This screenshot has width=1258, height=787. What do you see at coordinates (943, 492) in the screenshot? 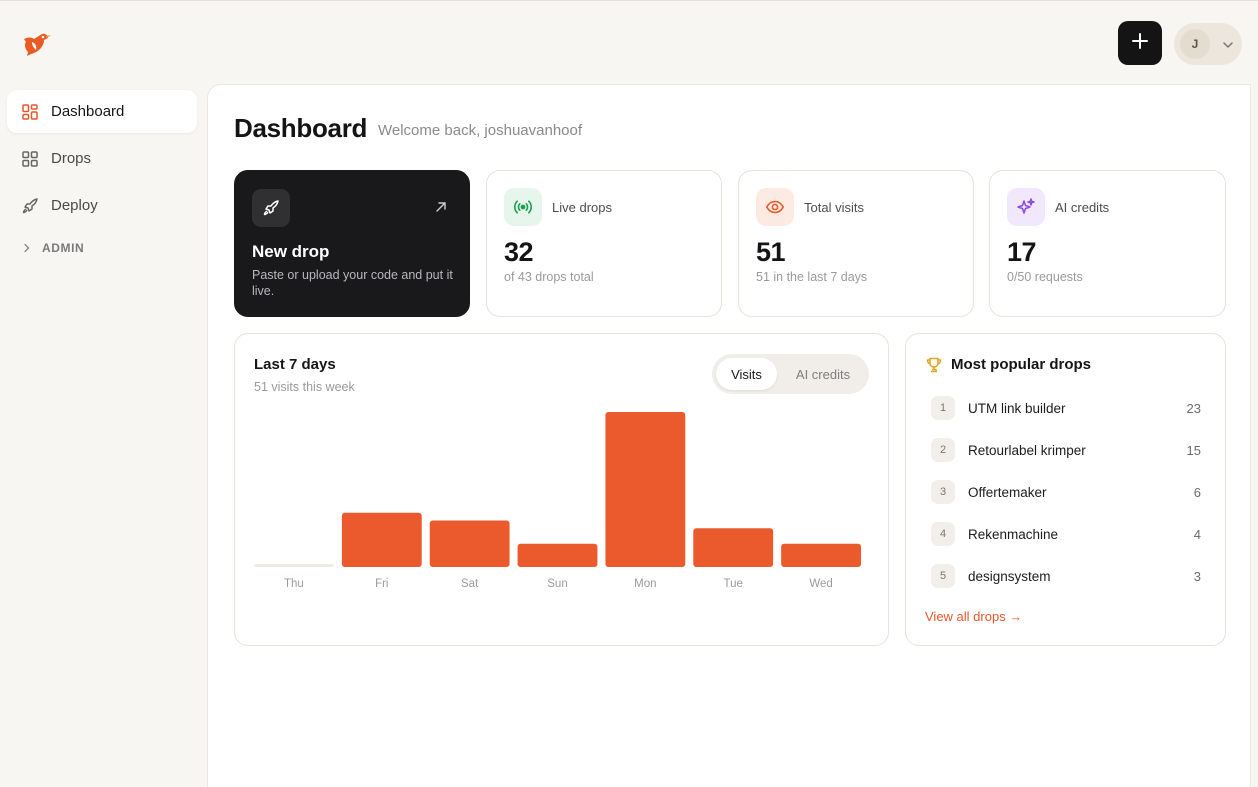
I see `rank-badge: 3` at bounding box center [943, 492].